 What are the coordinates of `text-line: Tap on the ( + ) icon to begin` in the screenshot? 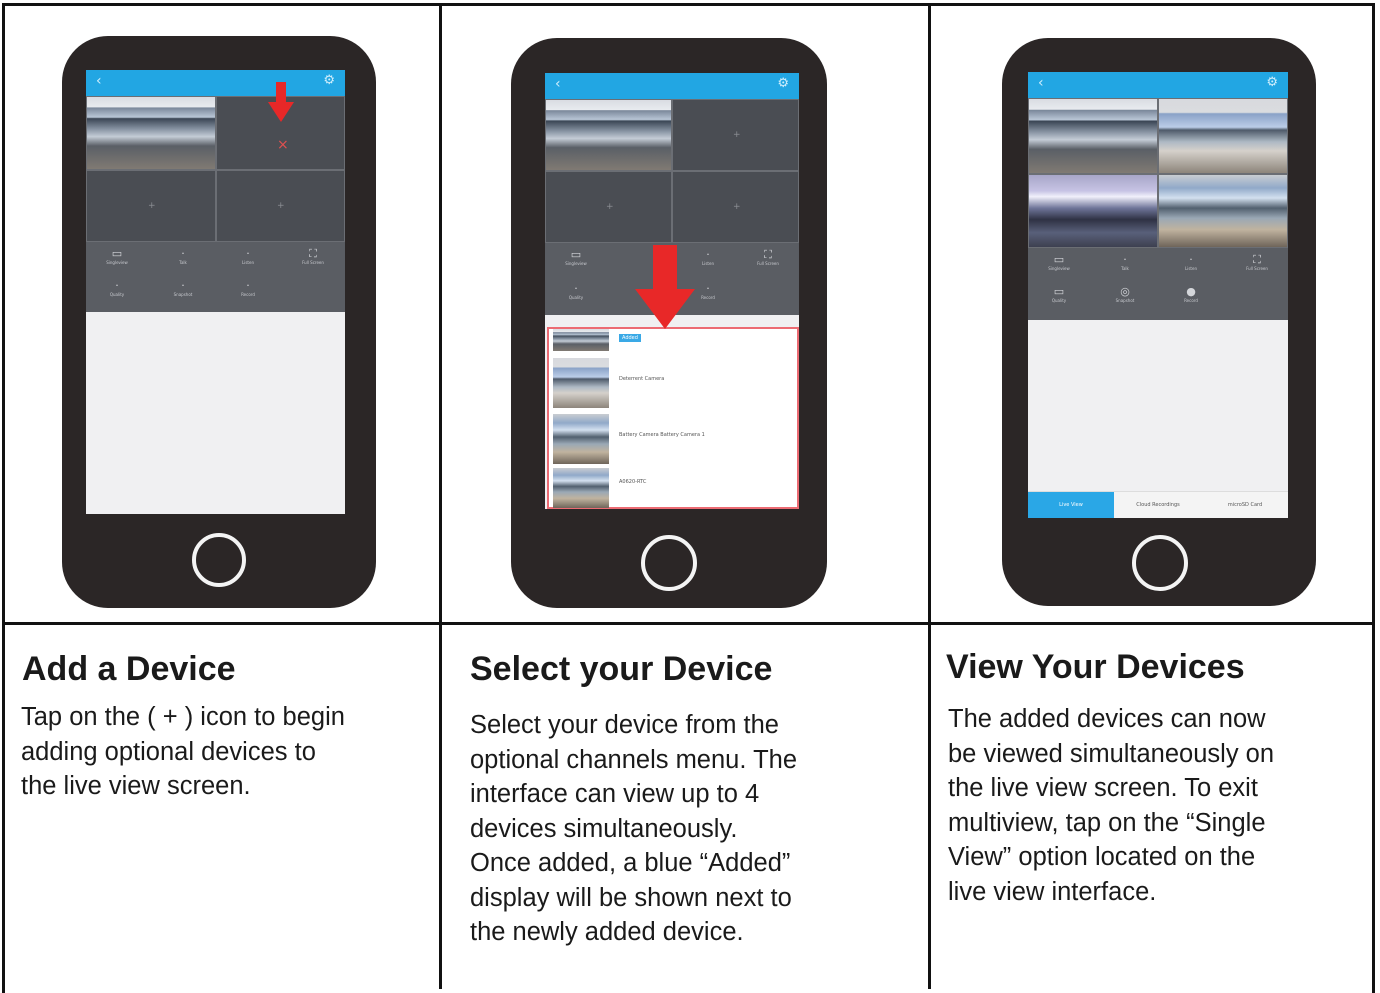 It's located at (183, 717).